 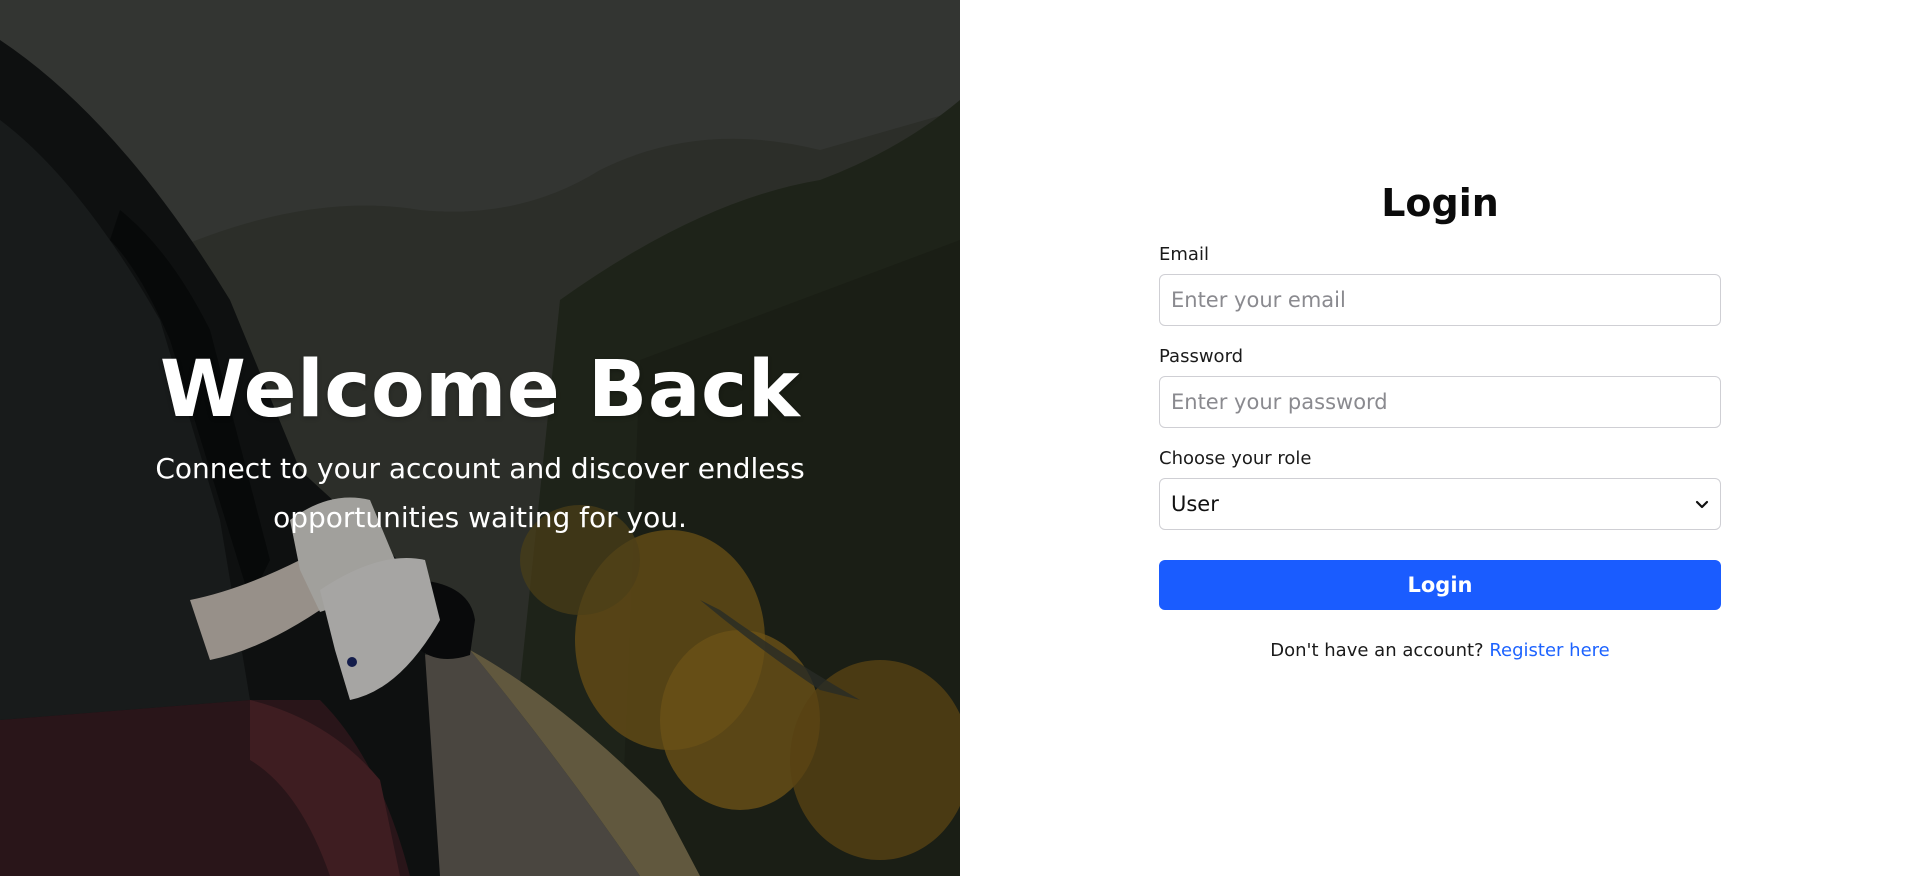 What do you see at coordinates (1440, 300) in the screenshot?
I see `email-field: Enter your email` at bounding box center [1440, 300].